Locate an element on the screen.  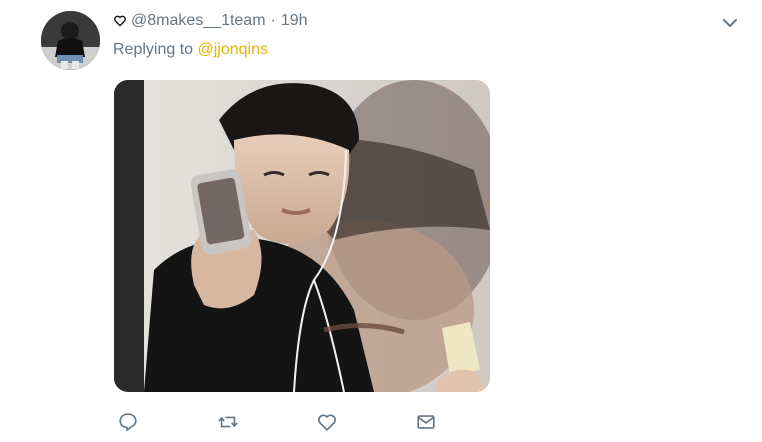
reply-button is located at coordinates (128, 422).